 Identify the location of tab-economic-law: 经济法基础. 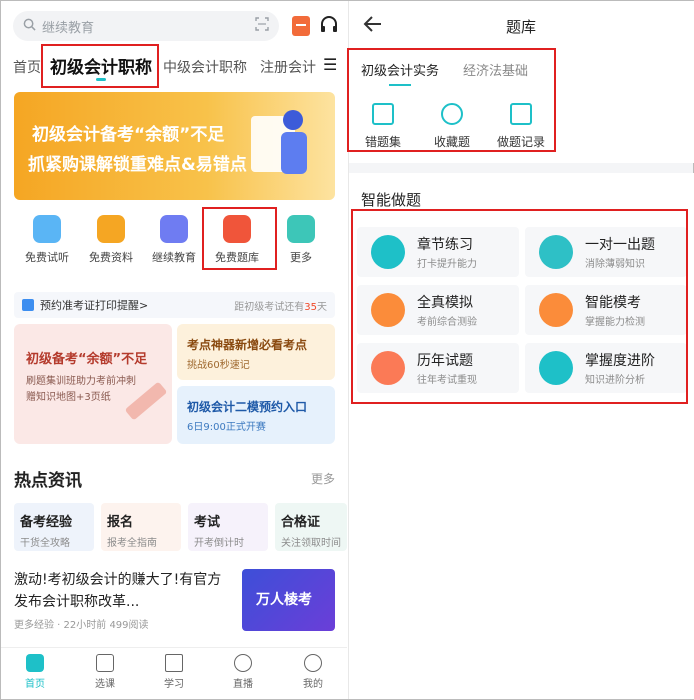
(495, 69).